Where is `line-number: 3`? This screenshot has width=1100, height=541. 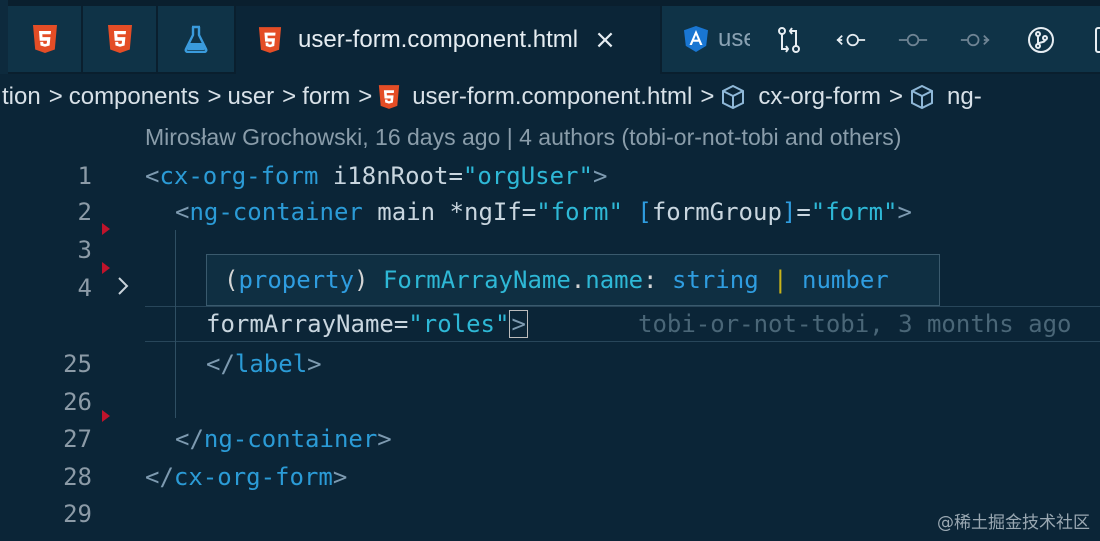 line-number: 3 is located at coordinates (84, 250).